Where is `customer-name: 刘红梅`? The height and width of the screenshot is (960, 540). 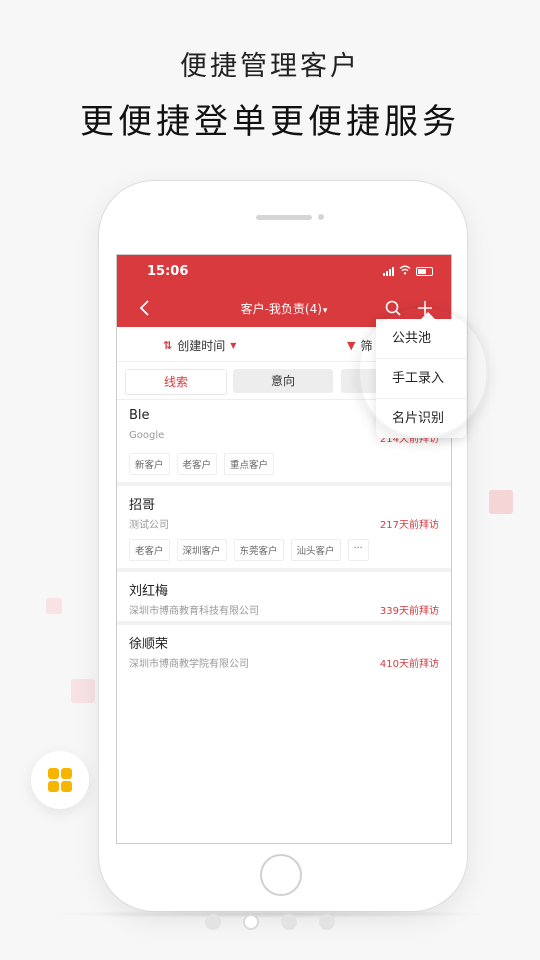
customer-name: 刘红梅 is located at coordinates (149, 591).